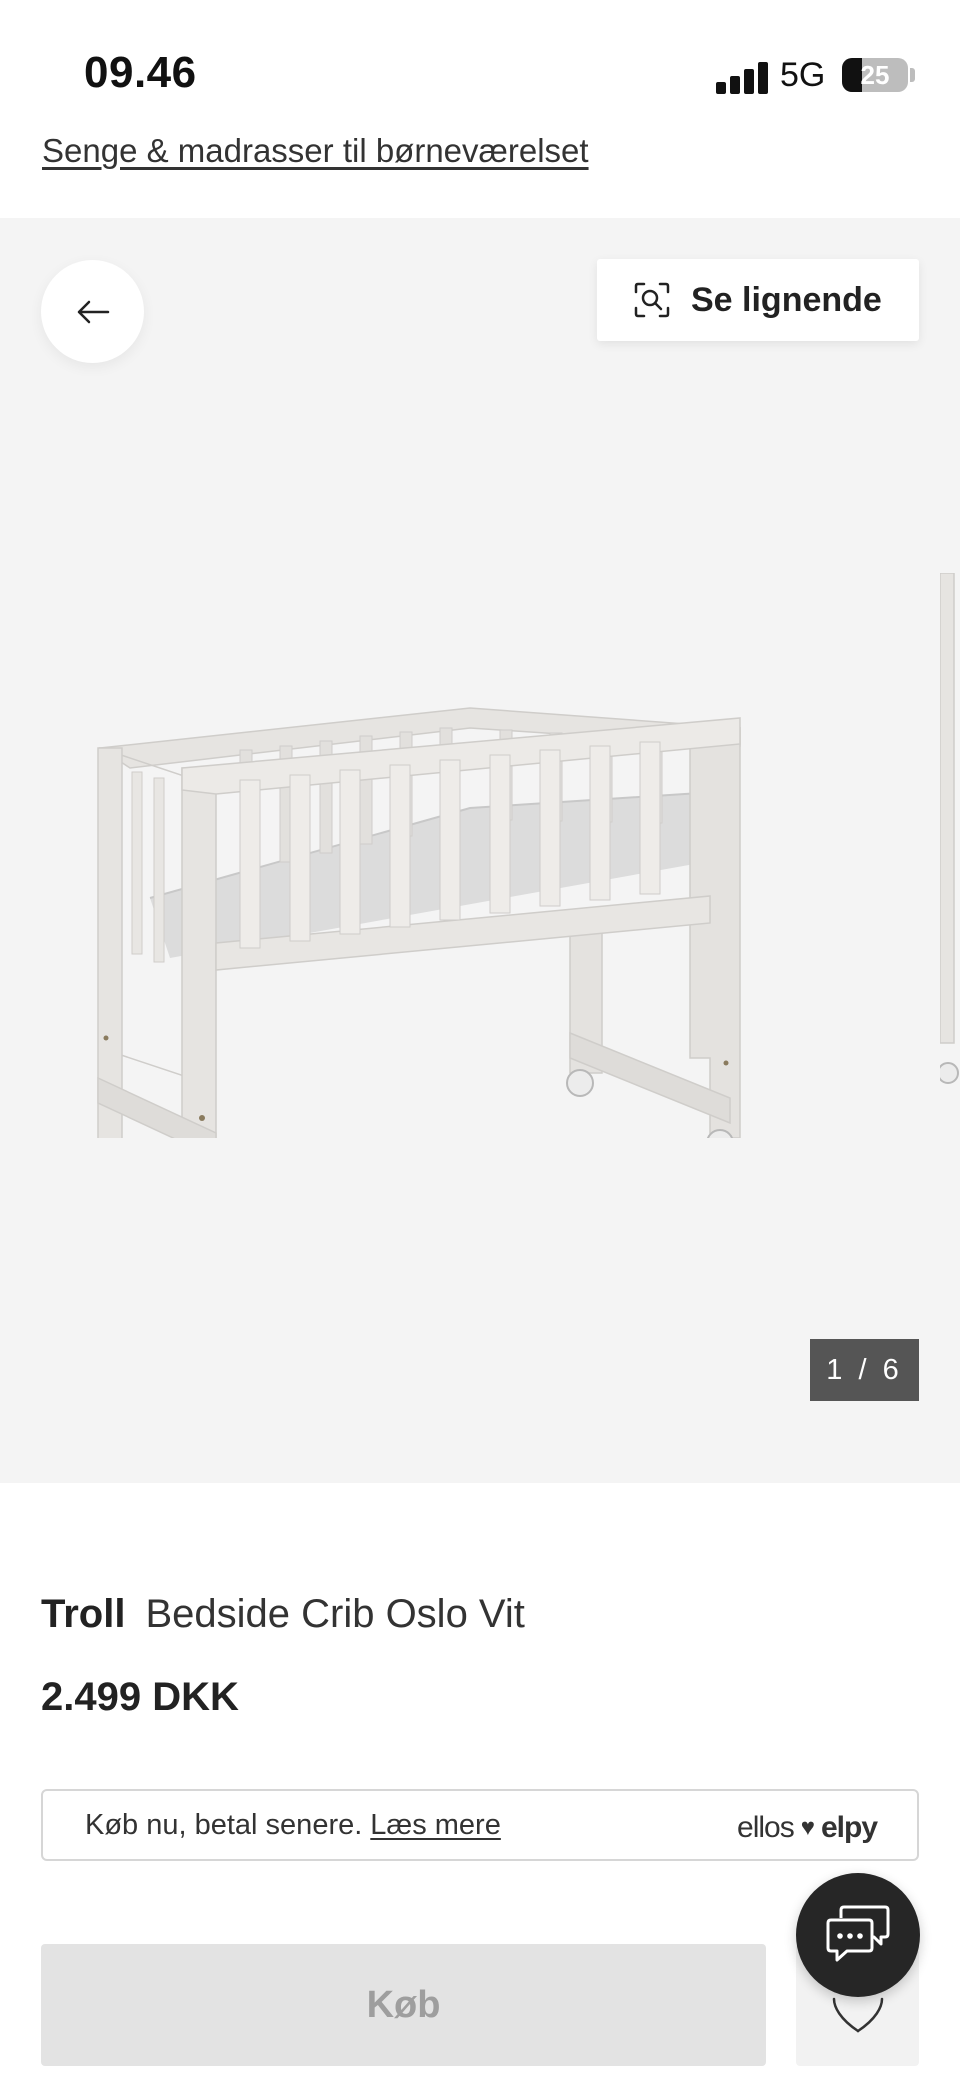  Describe the element at coordinates (315, 151) in the screenshot. I see `breadcrumb-link: Senge & madrasser til børneværelset` at that location.